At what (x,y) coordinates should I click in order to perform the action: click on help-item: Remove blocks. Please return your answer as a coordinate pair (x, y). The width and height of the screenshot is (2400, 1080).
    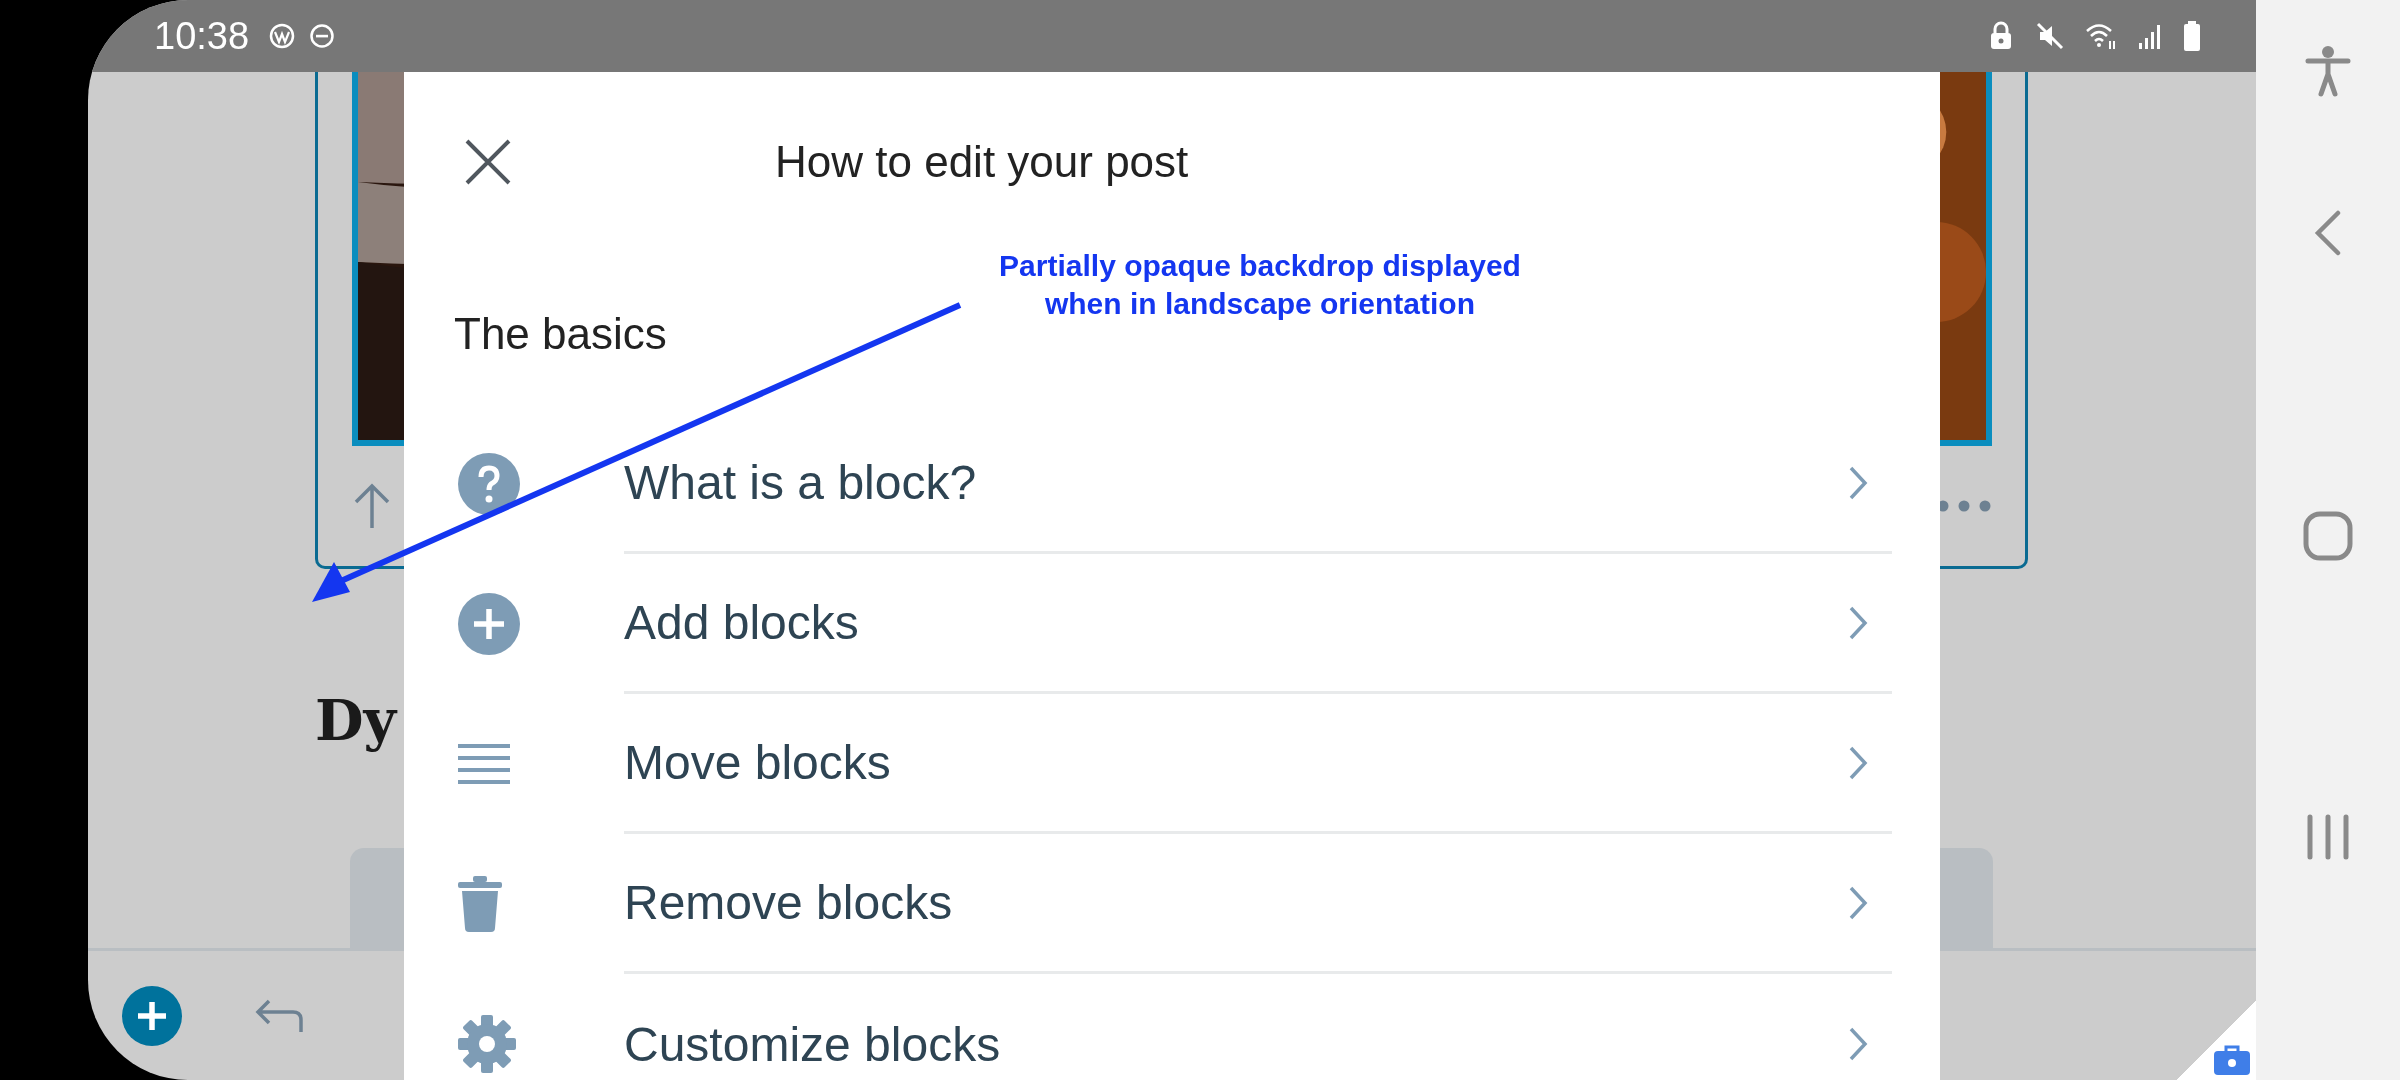
    Looking at the image, I should click on (1173, 904).